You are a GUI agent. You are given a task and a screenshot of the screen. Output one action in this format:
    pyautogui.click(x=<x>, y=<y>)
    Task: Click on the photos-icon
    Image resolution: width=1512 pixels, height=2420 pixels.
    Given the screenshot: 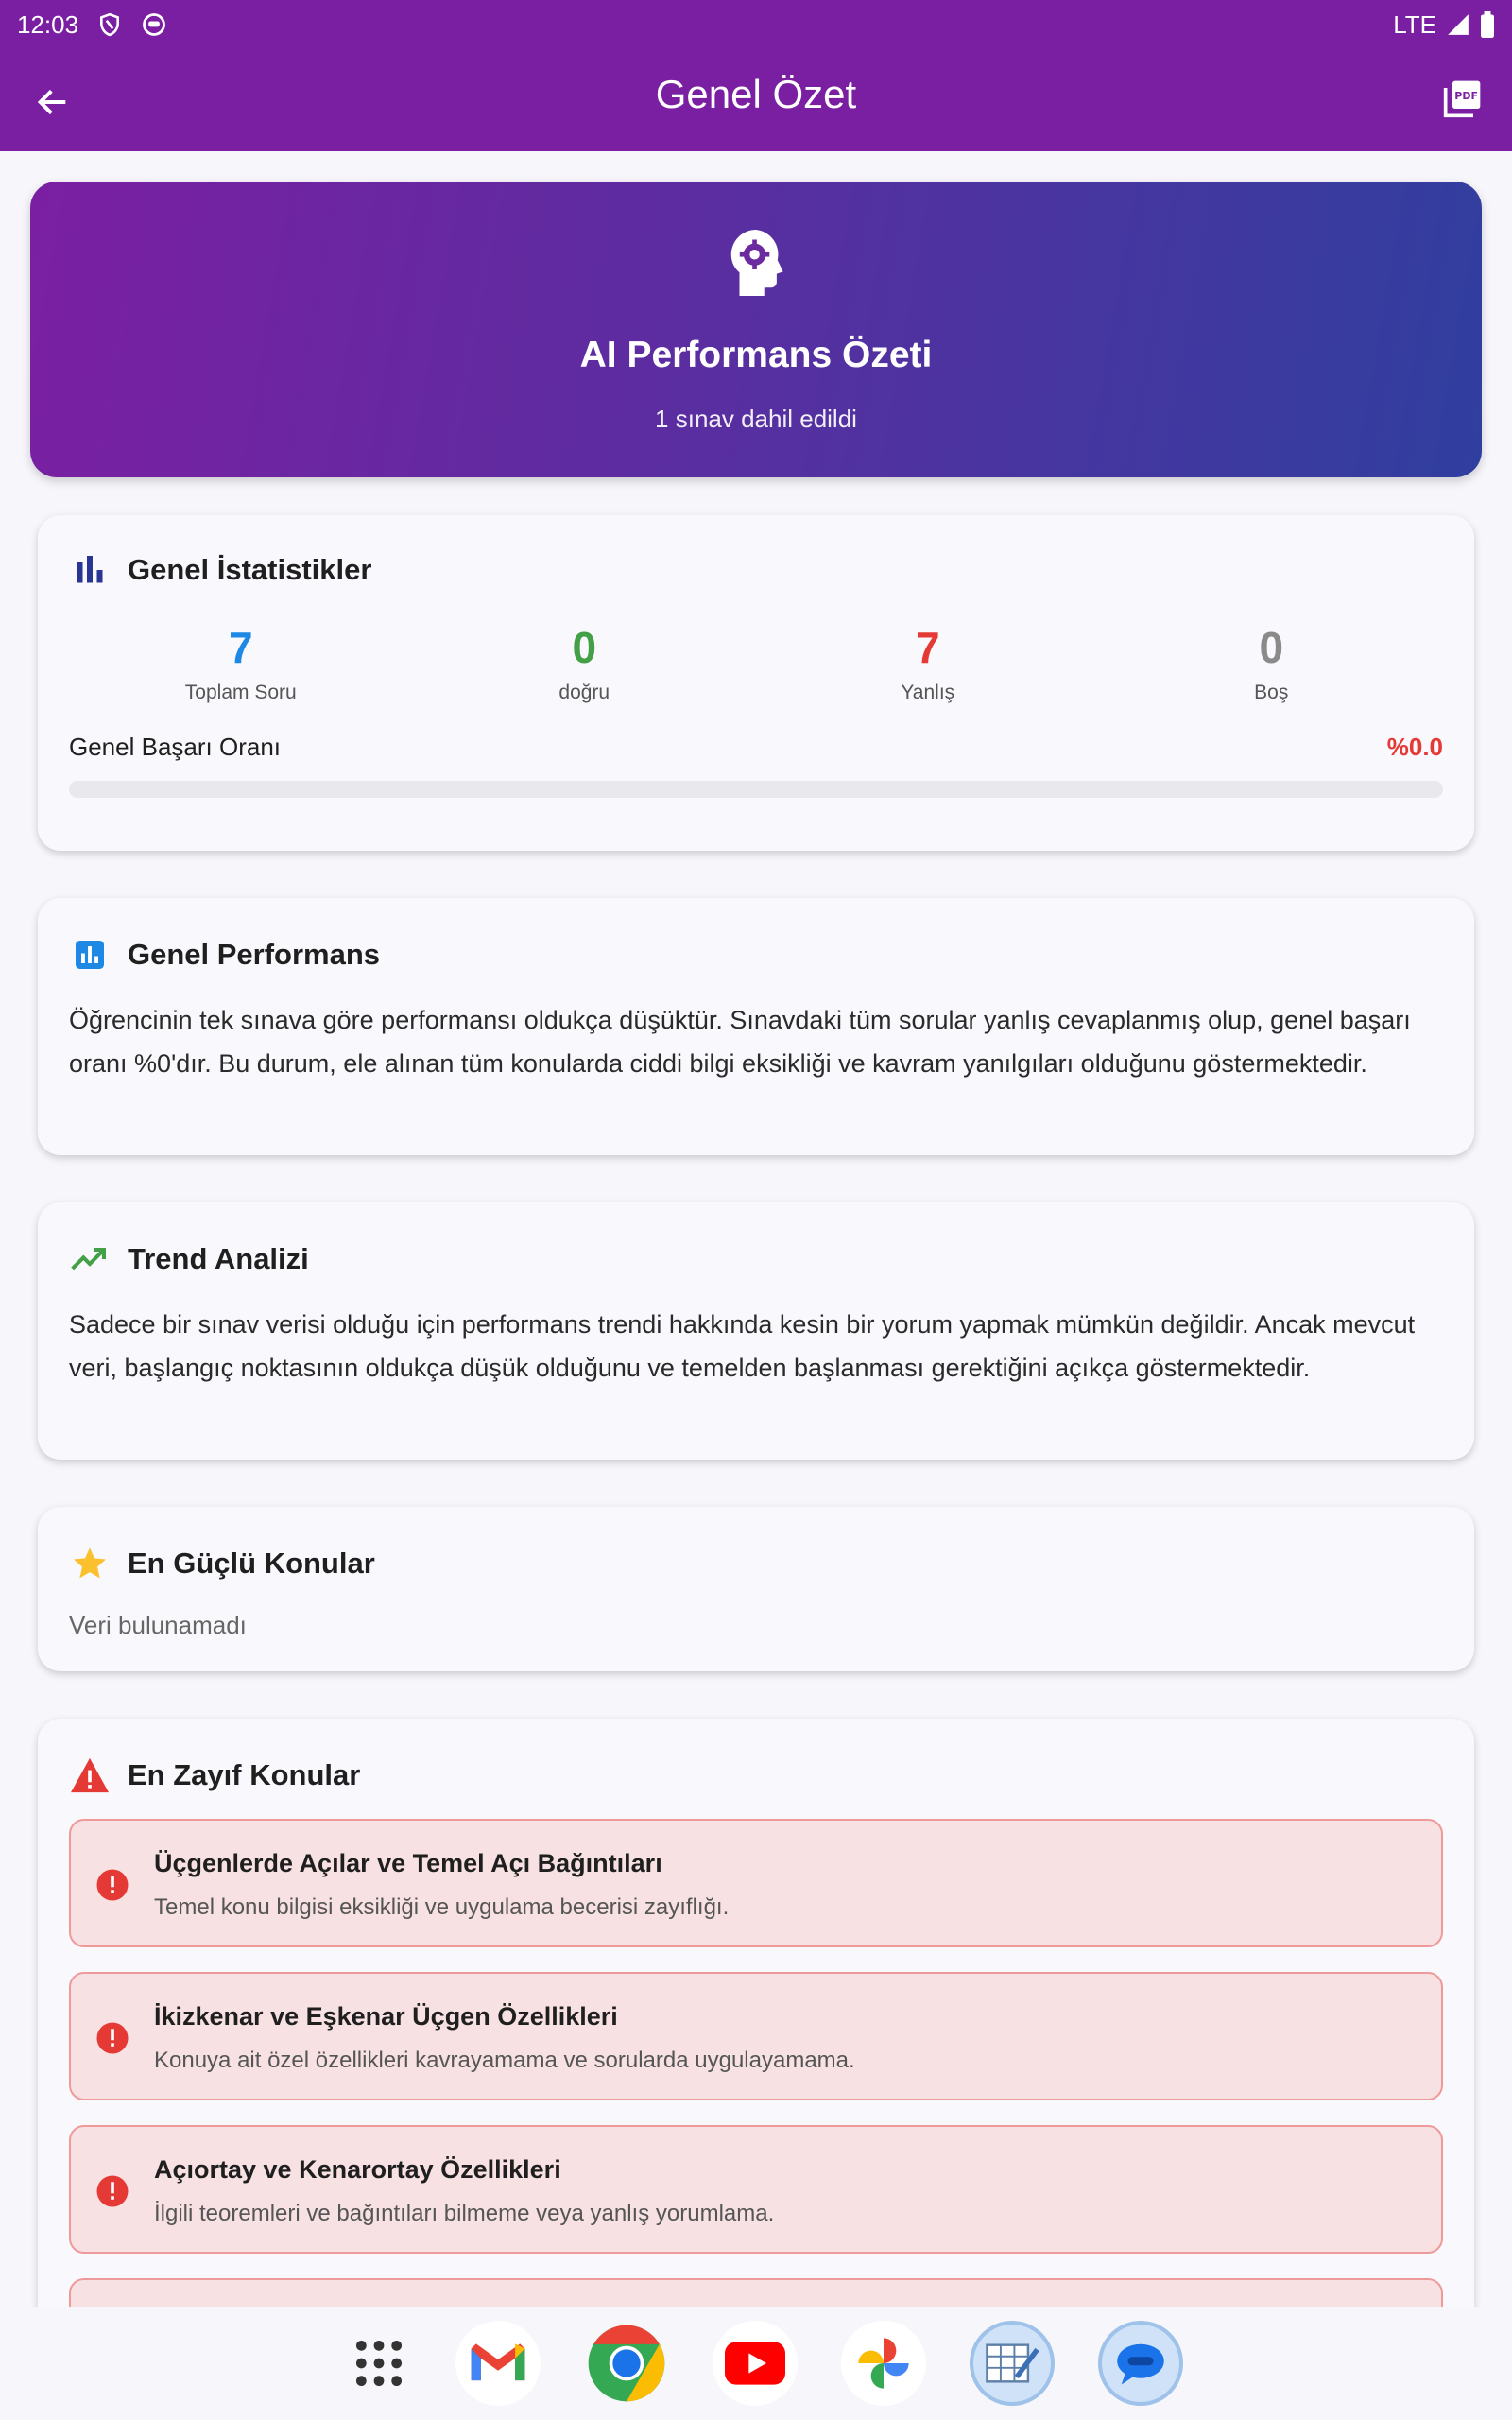 What is the action you would take?
    pyautogui.click(x=883, y=2363)
    